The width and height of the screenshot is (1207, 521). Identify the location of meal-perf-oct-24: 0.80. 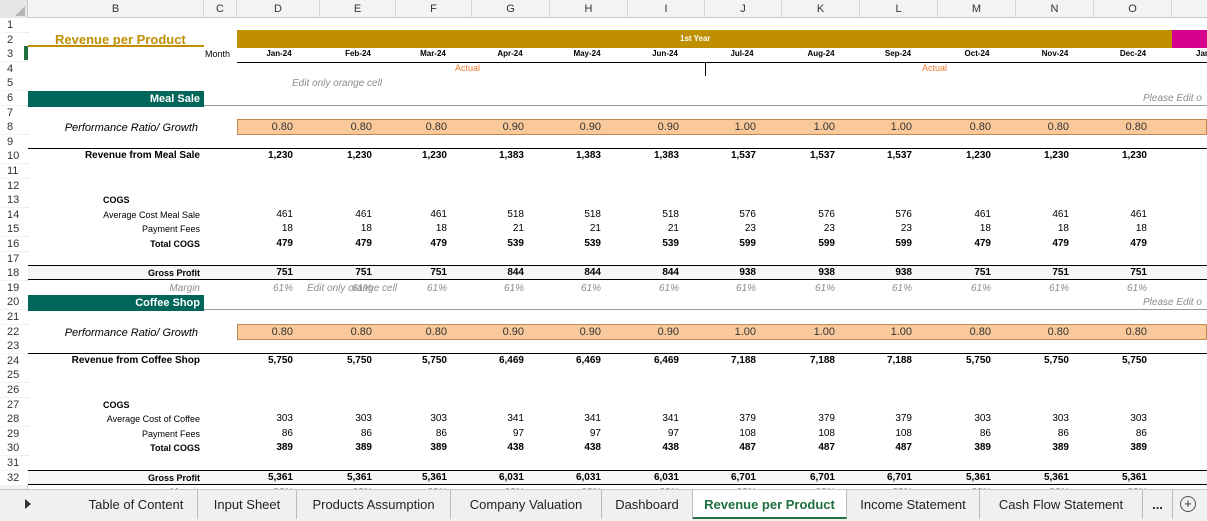
(964, 127).